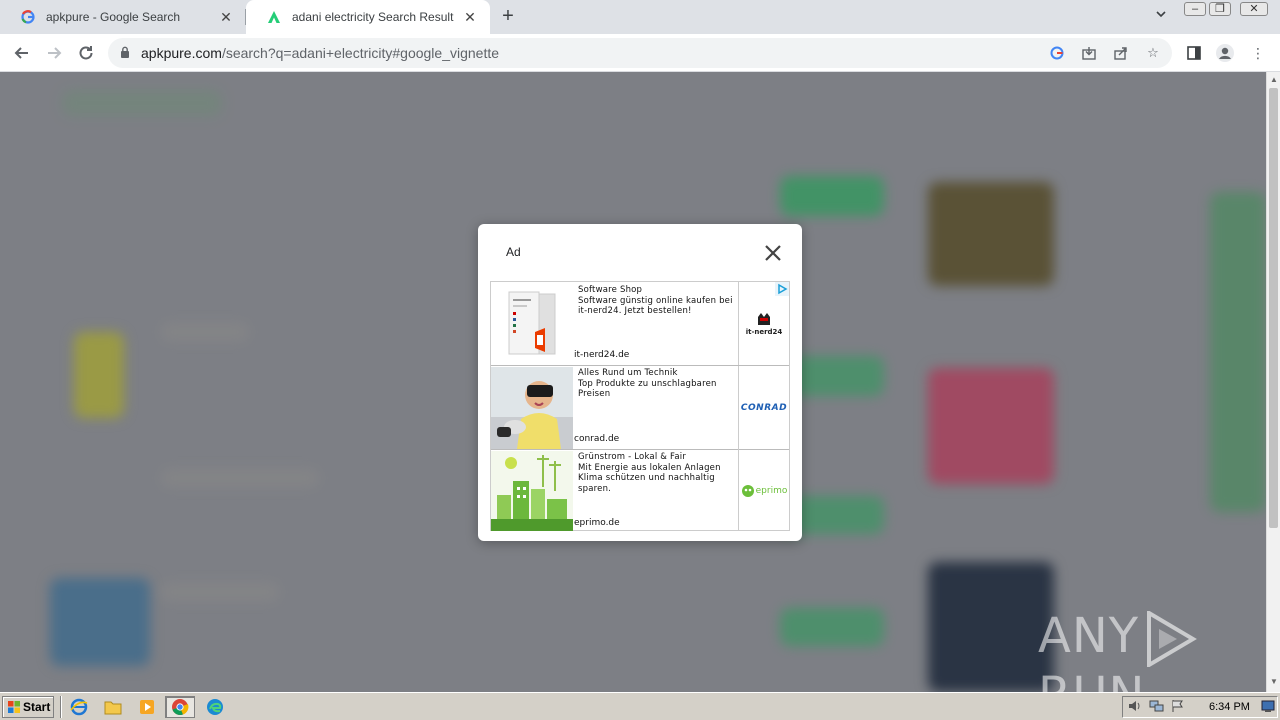 Image resolution: width=1280 pixels, height=720 pixels. Describe the element at coordinates (1089, 53) in the screenshot. I see `install-app-icon` at that location.